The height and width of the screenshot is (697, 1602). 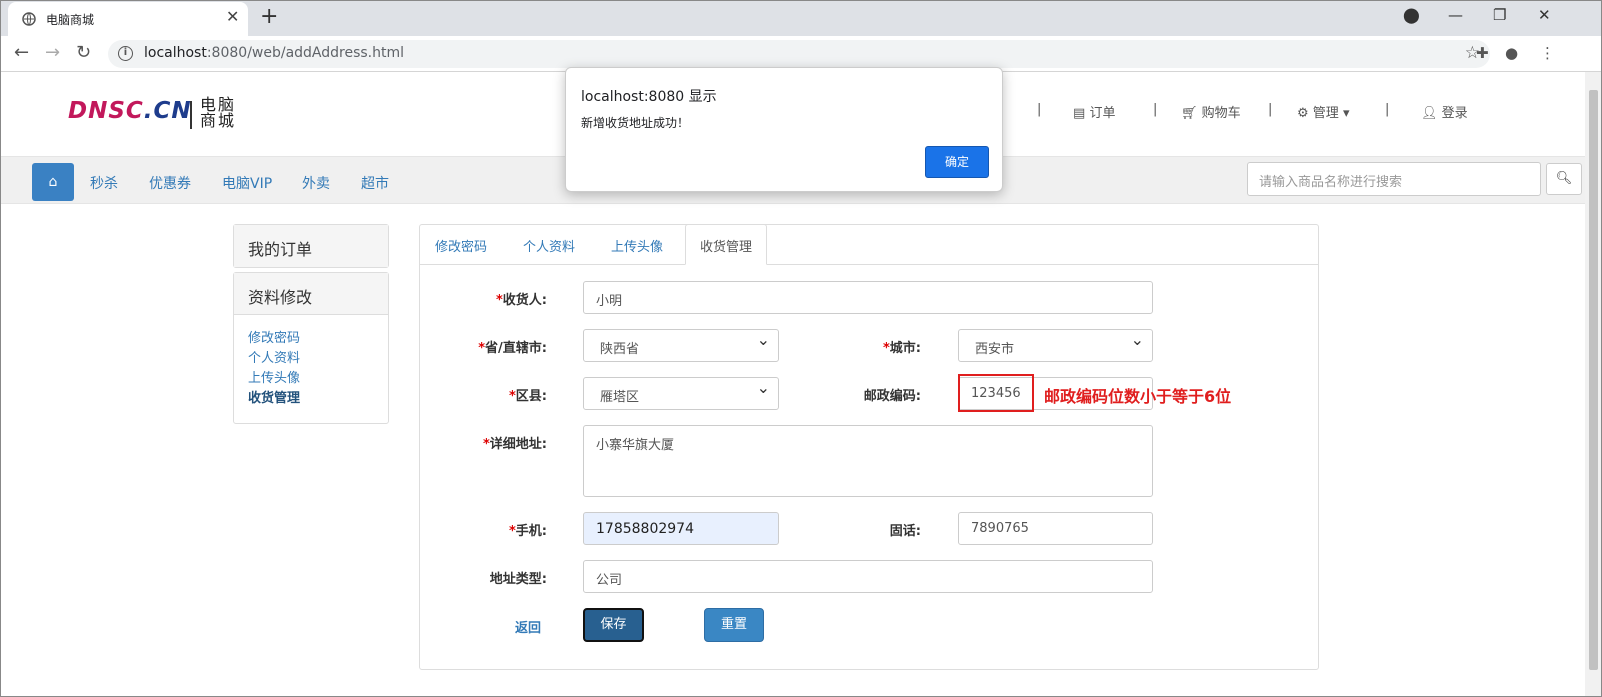 I want to click on back-link: 返回, so click(x=528, y=626).